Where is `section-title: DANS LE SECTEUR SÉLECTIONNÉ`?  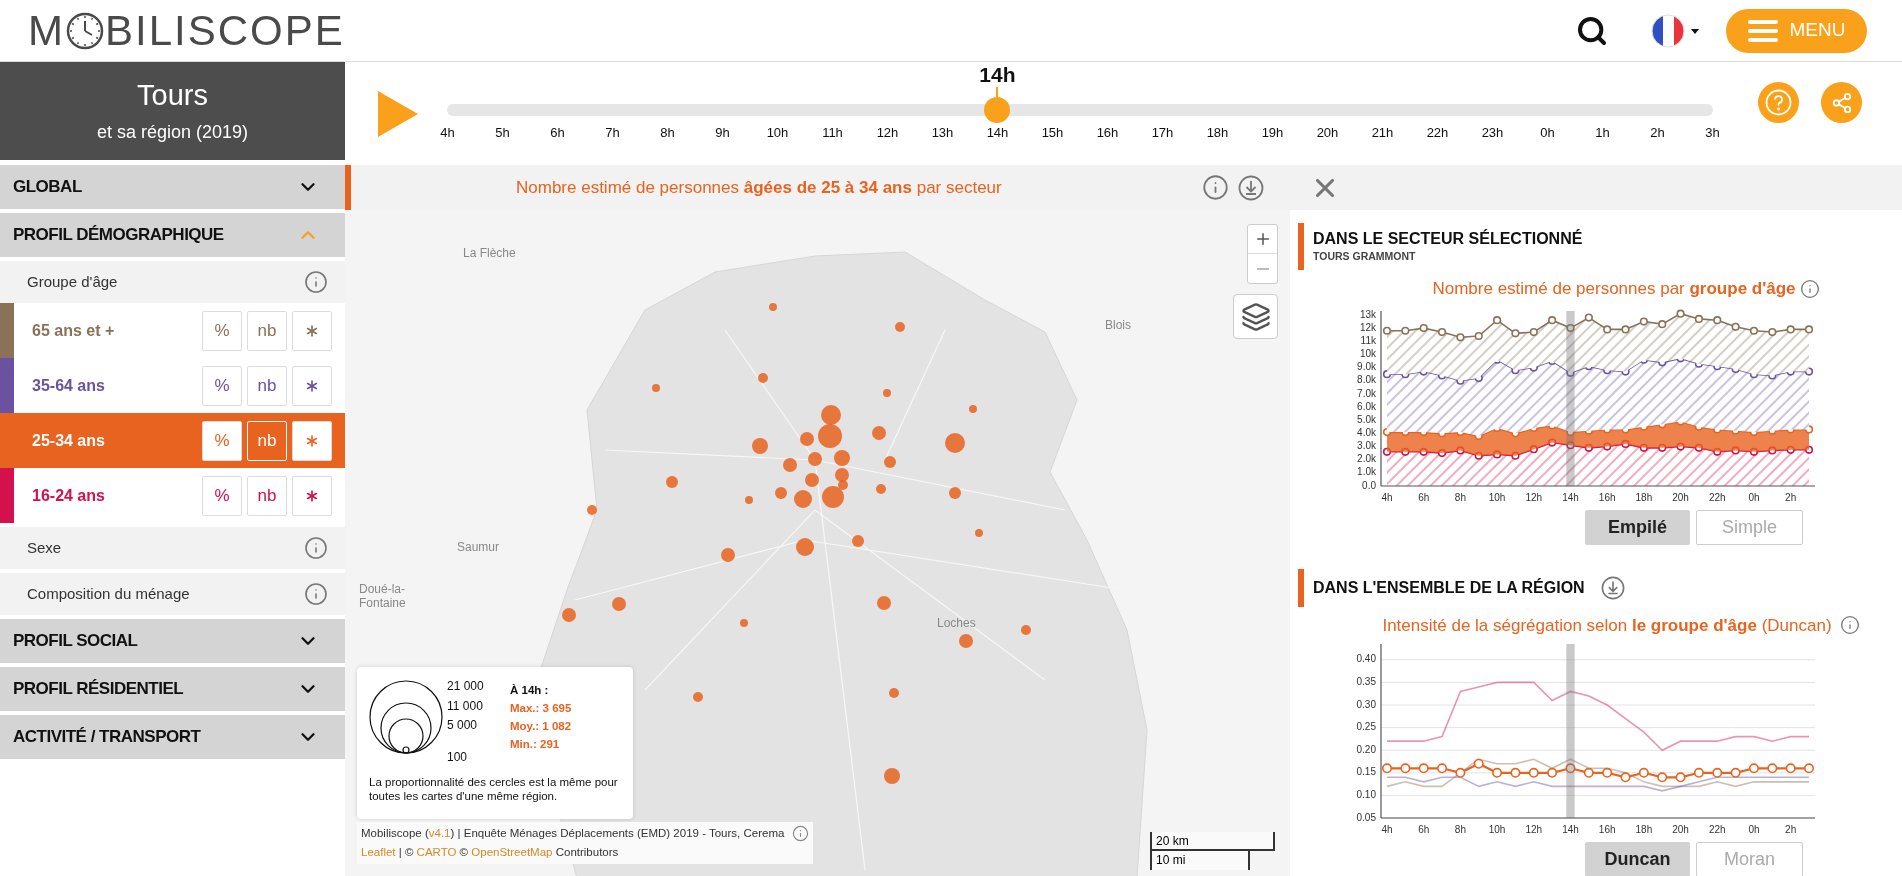
section-title: DANS LE SECTEUR SÉLECTIONNÉ is located at coordinates (1448, 239).